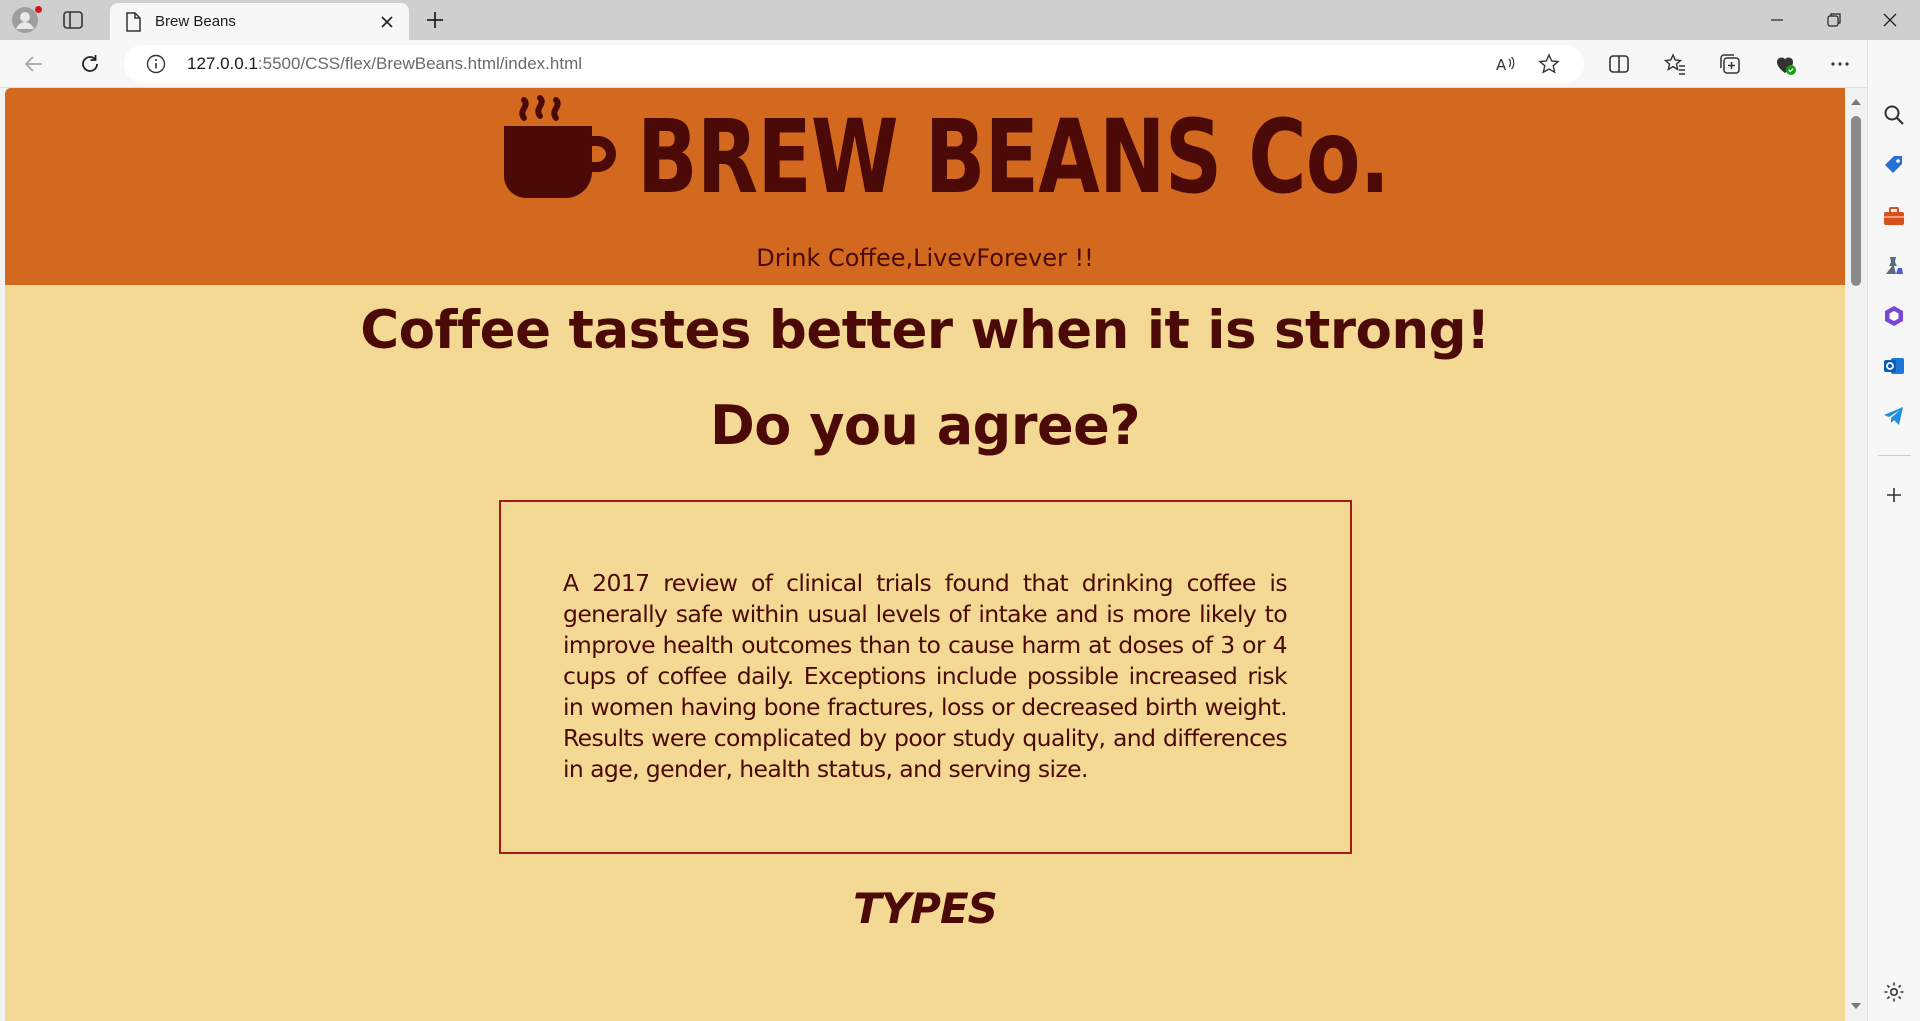 The height and width of the screenshot is (1021, 1920). What do you see at coordinates (1549, 64) in the screenshot?
I see `star-icon` at bounding box center [1549, 64].